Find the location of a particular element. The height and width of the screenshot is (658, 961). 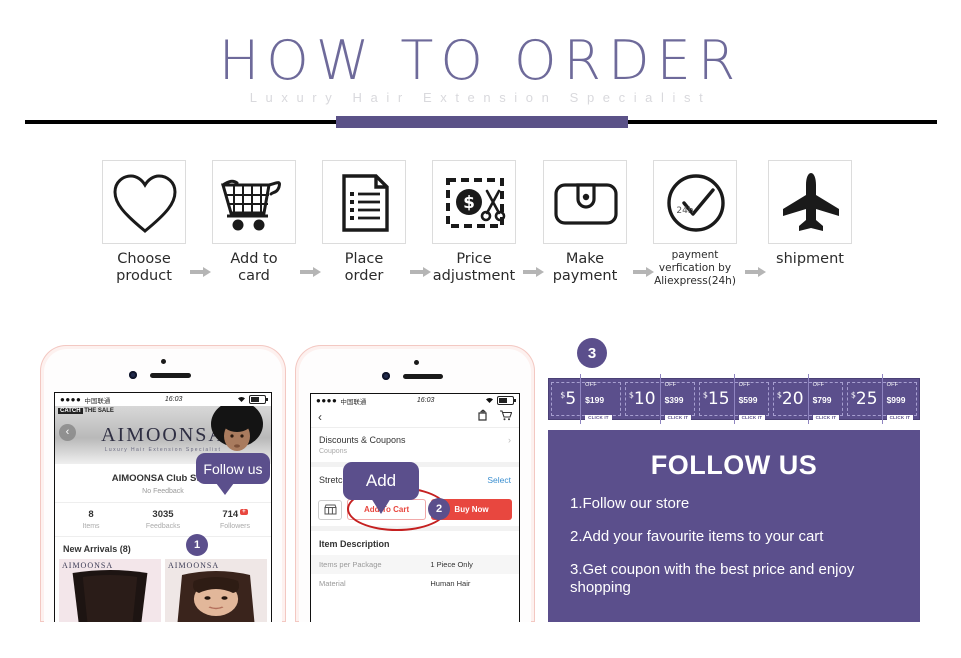

follow-step-2: 2.Add your favourite items to your cart is located at coordinates (697, 536).